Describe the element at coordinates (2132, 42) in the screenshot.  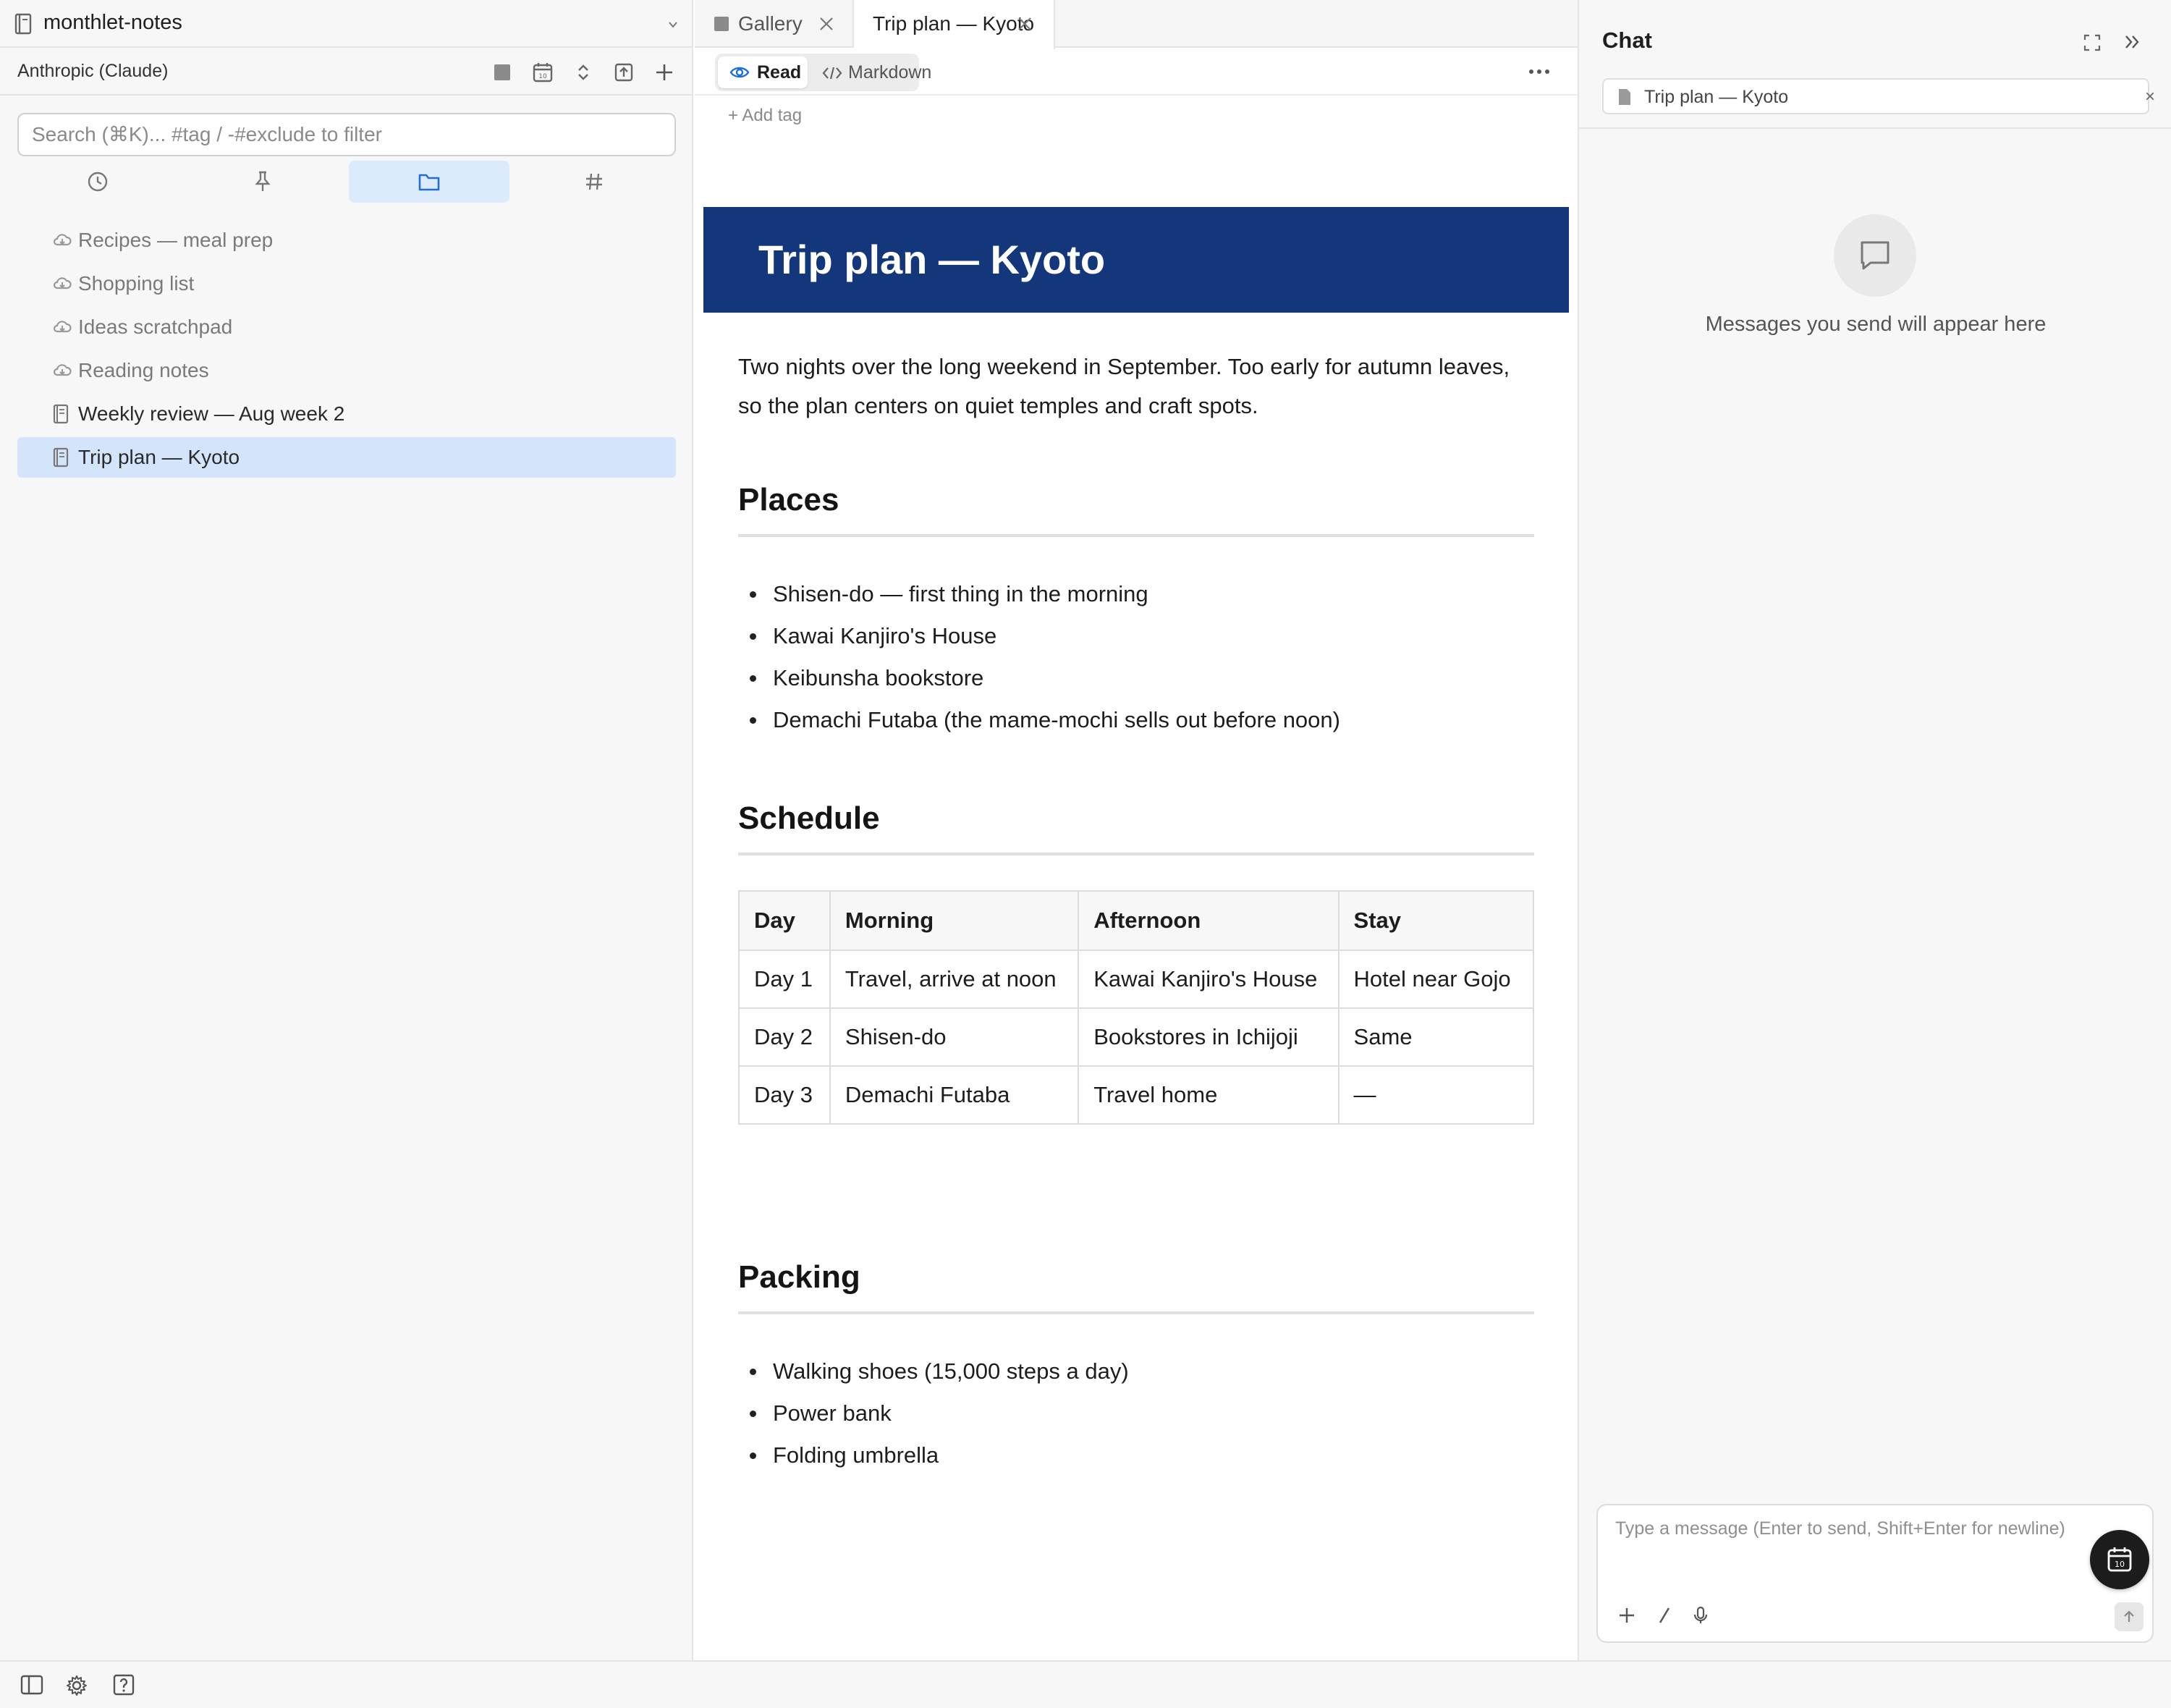
I see `collapse-panel-icon` at that location.